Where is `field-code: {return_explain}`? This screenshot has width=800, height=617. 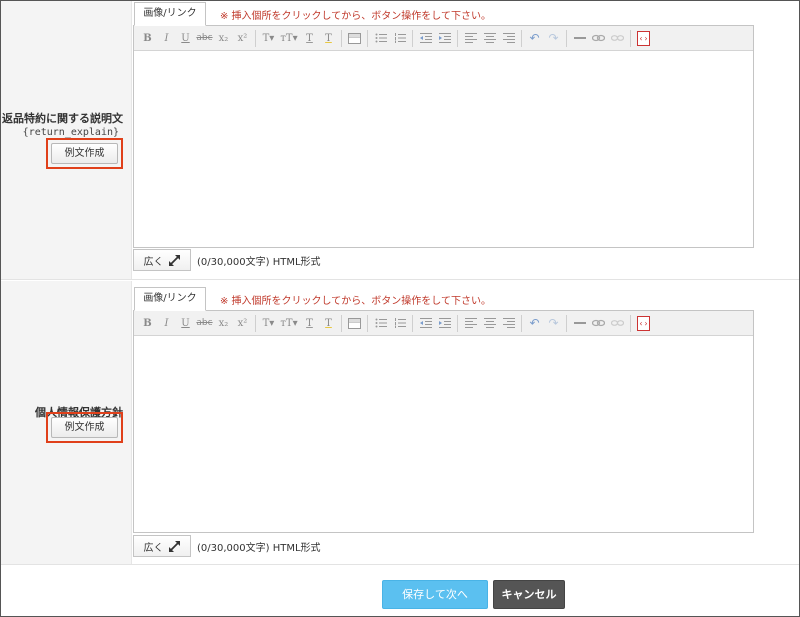
field-code: {return_explain} is located at coordinates (70, 132).